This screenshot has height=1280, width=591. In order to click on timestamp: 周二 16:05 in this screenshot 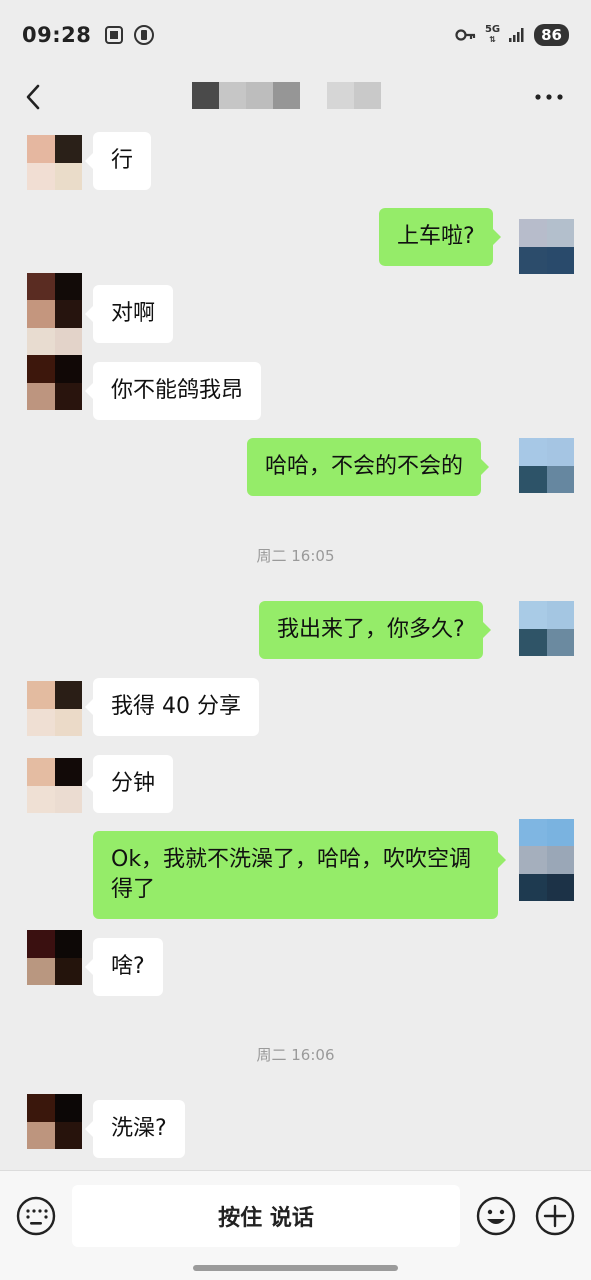, I will do `click(295, 556)`.